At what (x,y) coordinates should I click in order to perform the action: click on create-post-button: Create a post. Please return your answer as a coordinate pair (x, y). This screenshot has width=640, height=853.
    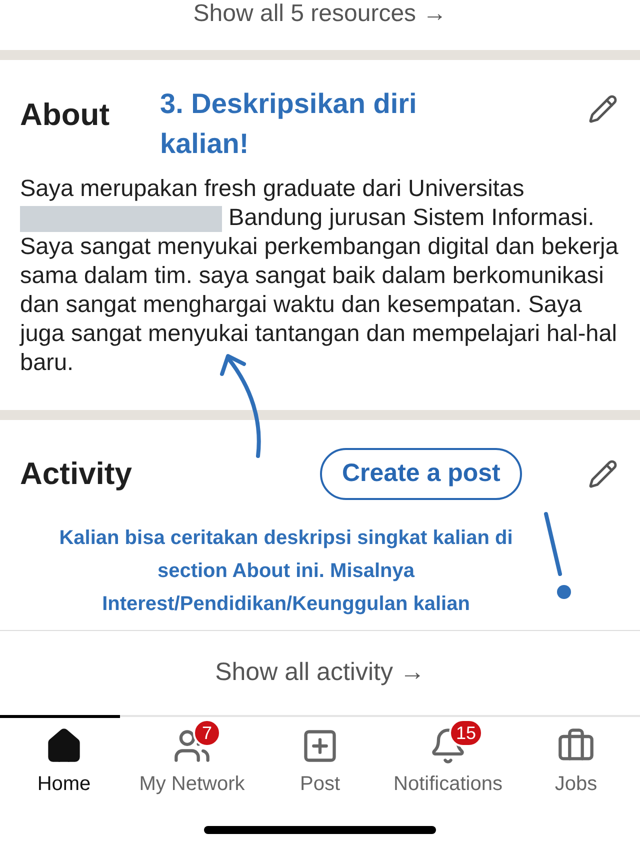
    Looking at the image, I should click on (421, 474).